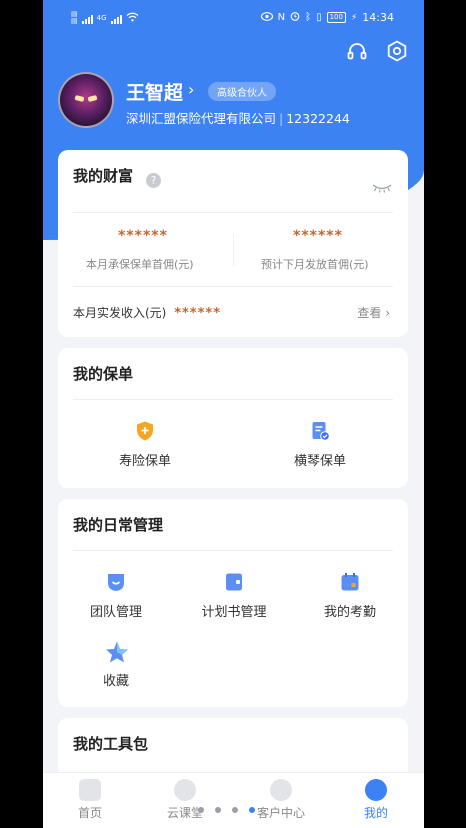 The width and height of the screenshot is (466, 828). Describe the element at coordinates (318, 236) in the screenshot. I see `forecast-value: ******` at that location.